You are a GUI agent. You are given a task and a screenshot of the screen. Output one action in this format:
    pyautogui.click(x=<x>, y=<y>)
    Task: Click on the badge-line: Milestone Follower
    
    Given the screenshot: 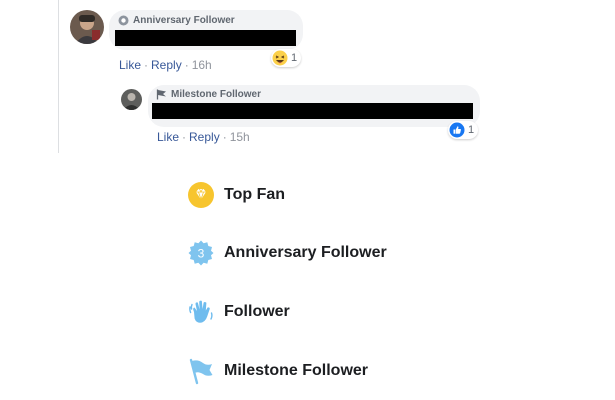 What is the action you would take?
    pyautogui.click(x=208, y=94)
    